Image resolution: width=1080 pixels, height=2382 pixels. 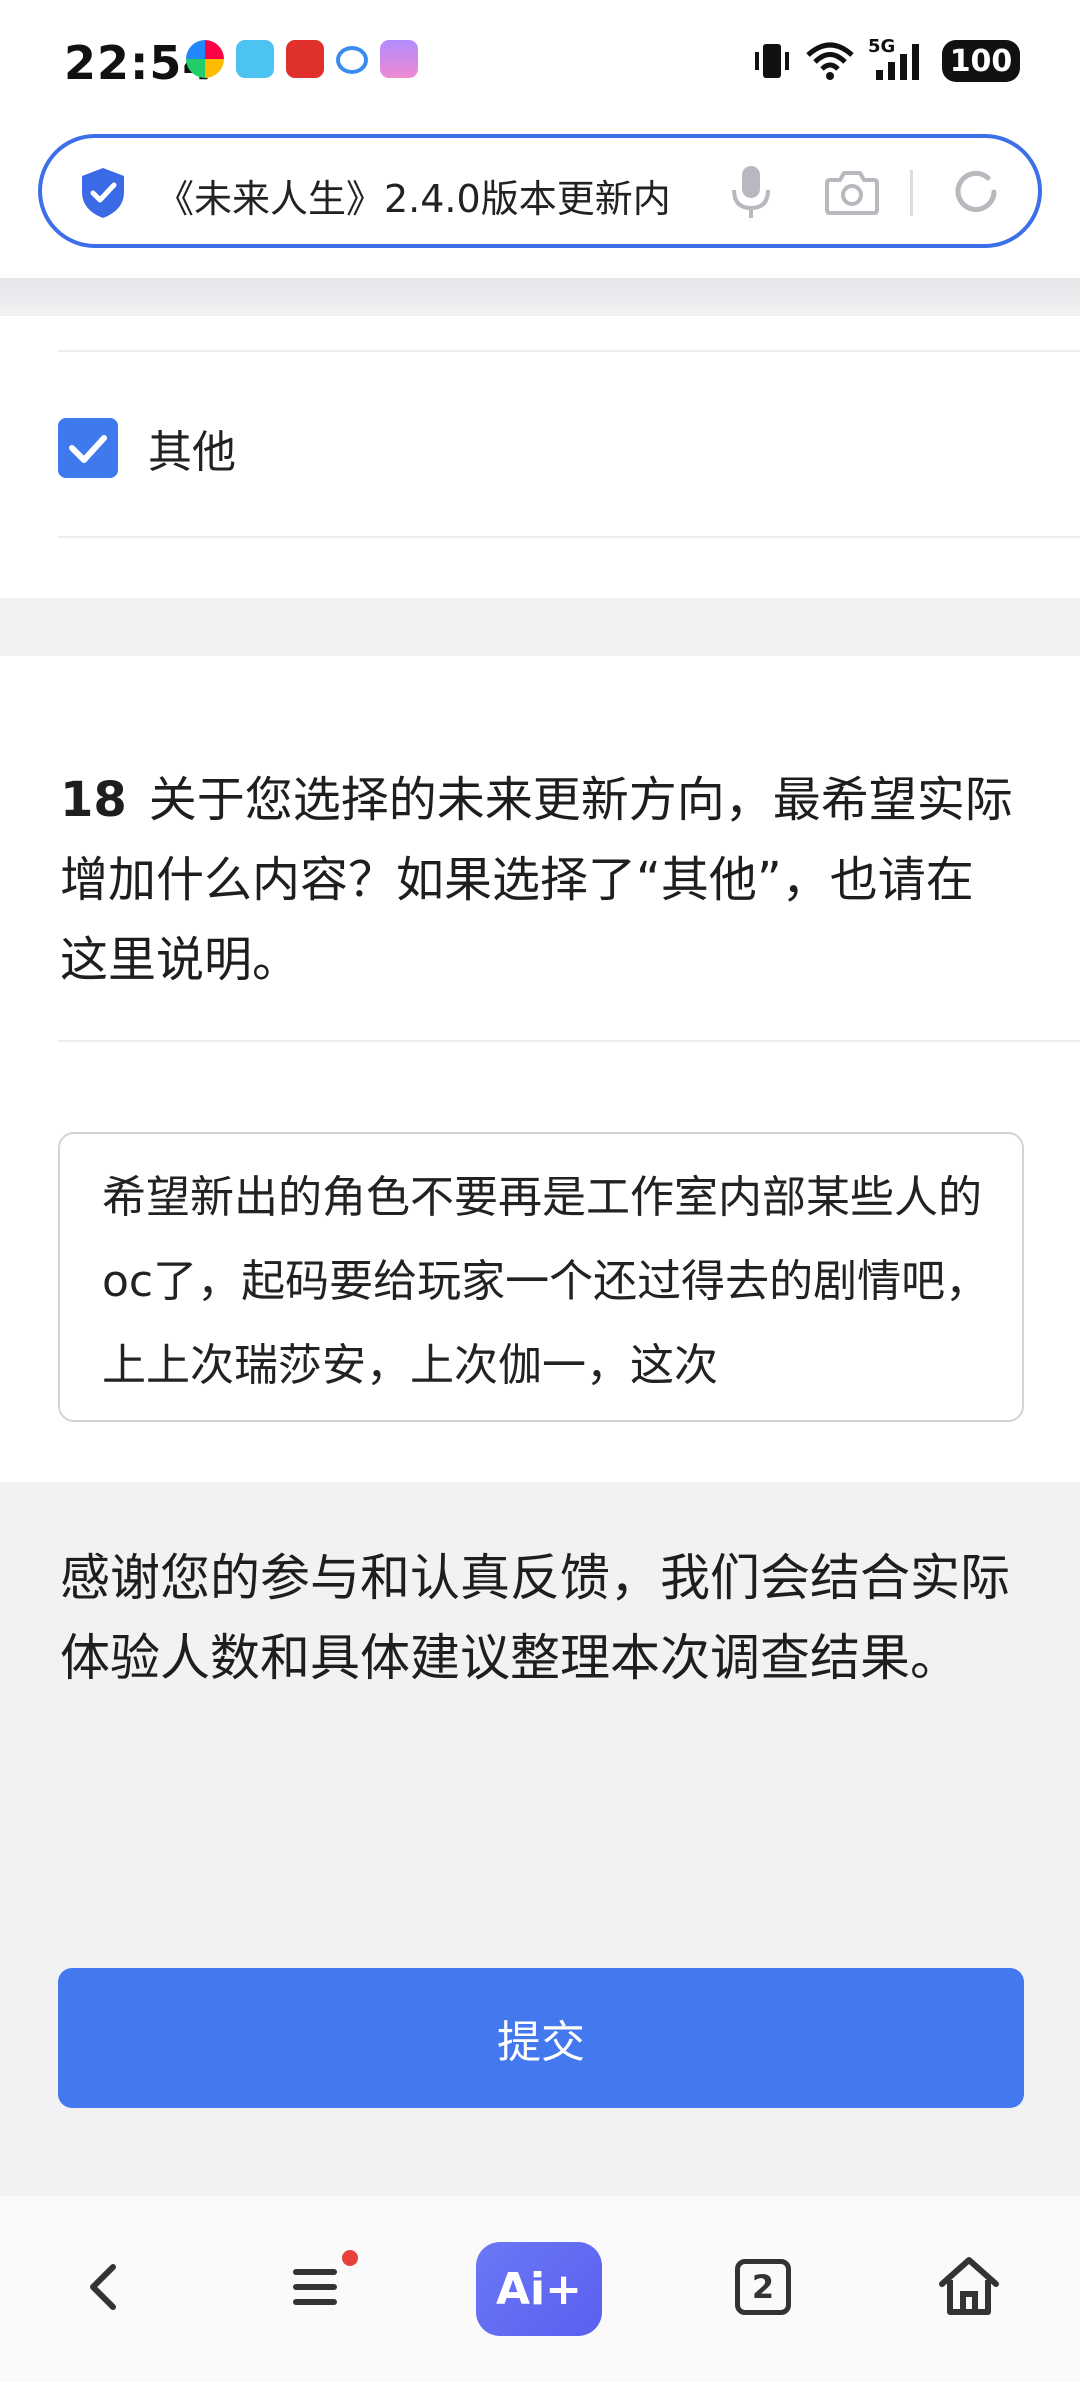 What do you see at coordinates (540, 63) in the screenshot?
I see `status-bar: 22:54 5G 100` at bounding box center [540, 63].